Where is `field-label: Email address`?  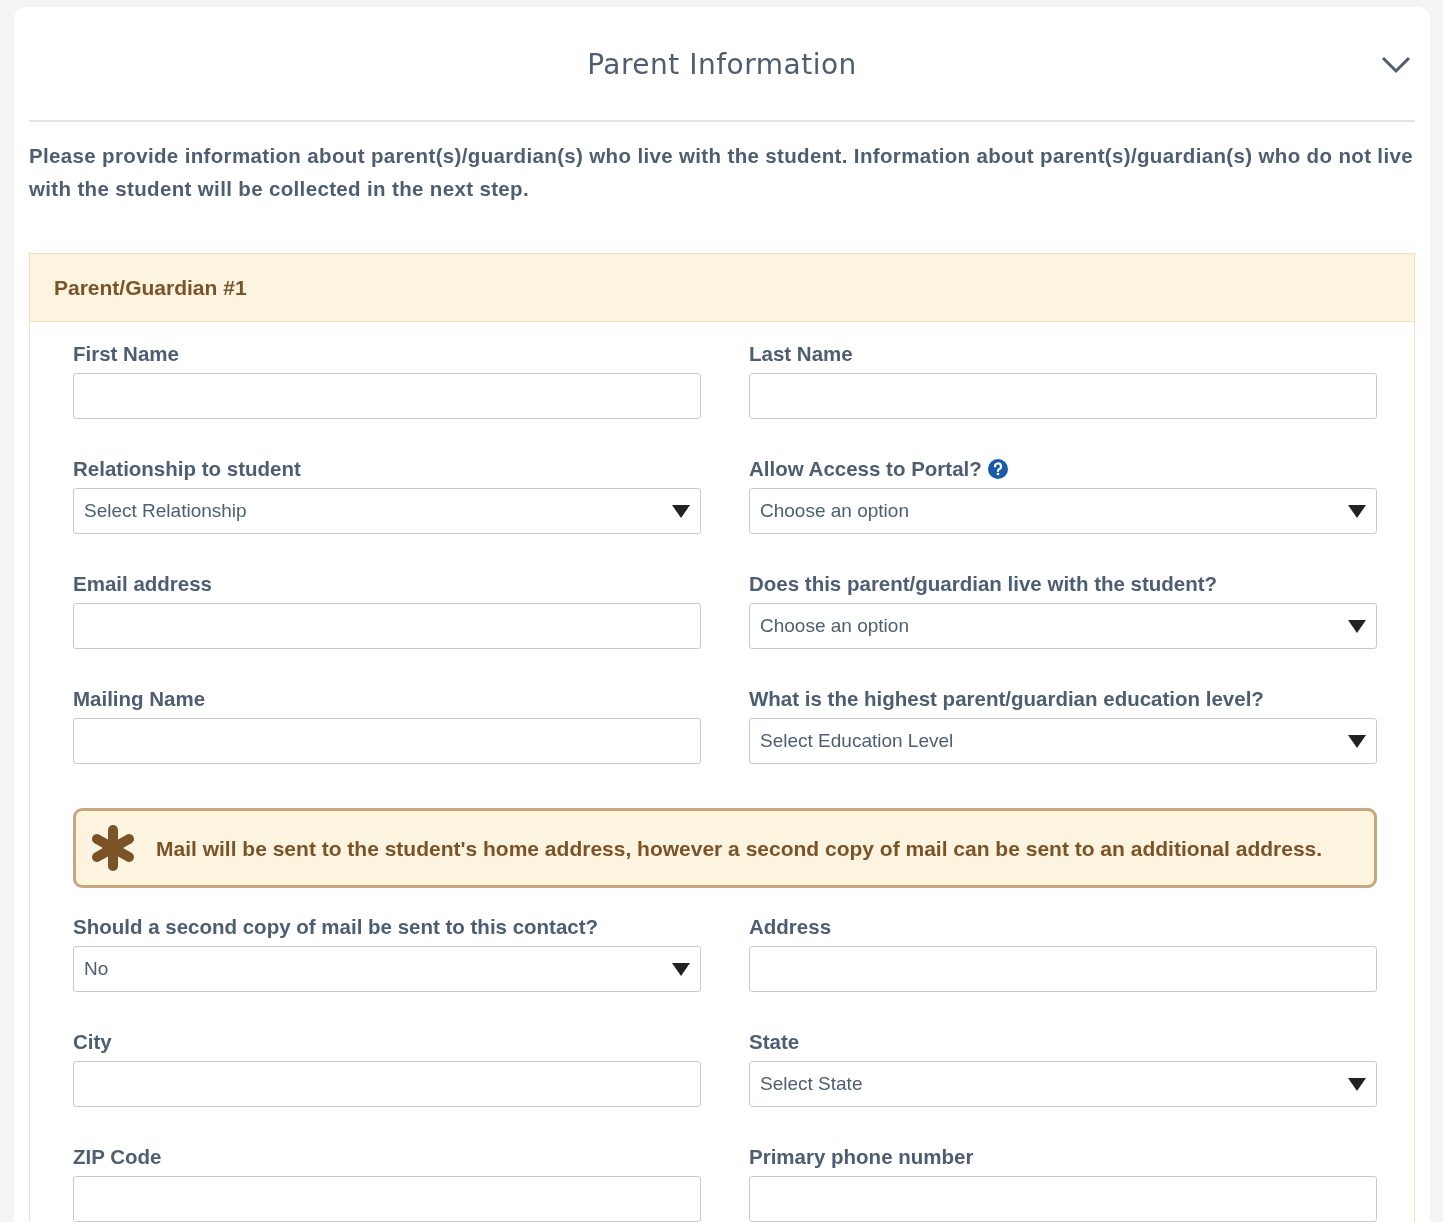 field-label: Email address is located at coordinates (142, 584).